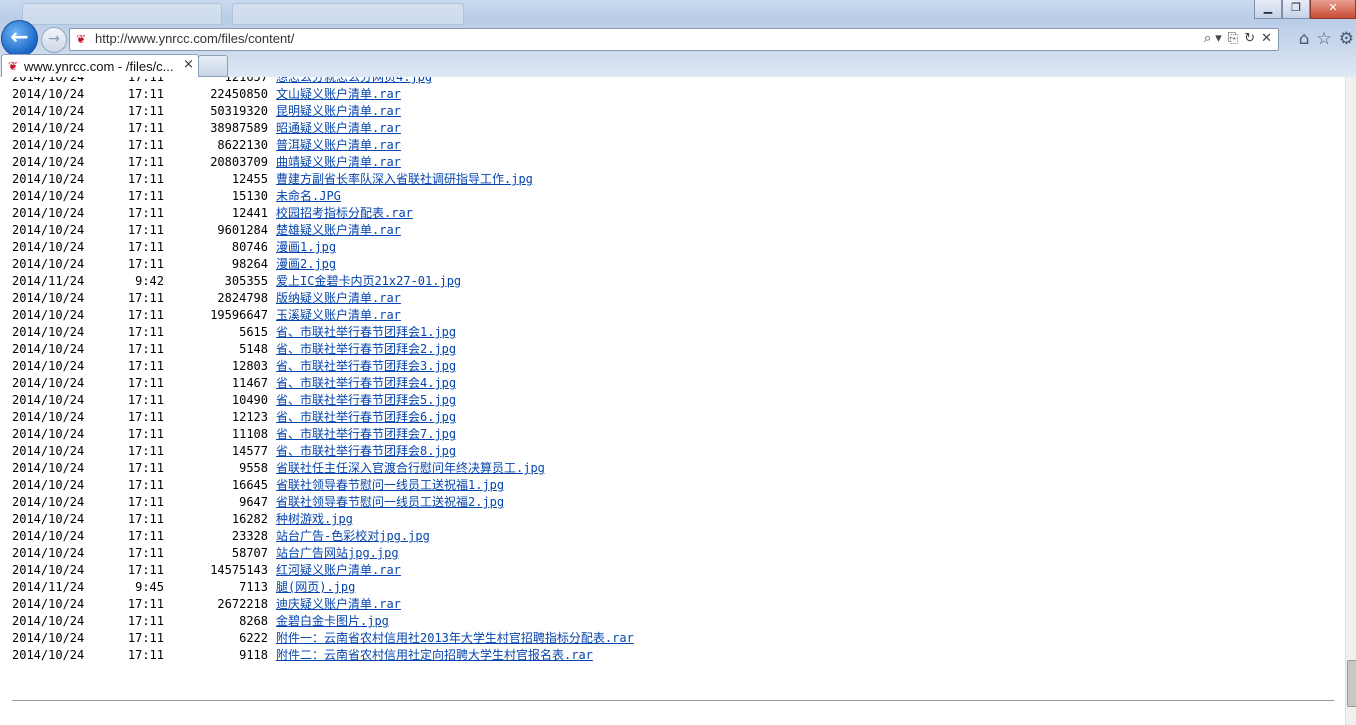 This screenshot has width=1356, height=725. Describe the element at coordinates (239, 162) in the screenshot. I see `file-size: 20803709` at that location.